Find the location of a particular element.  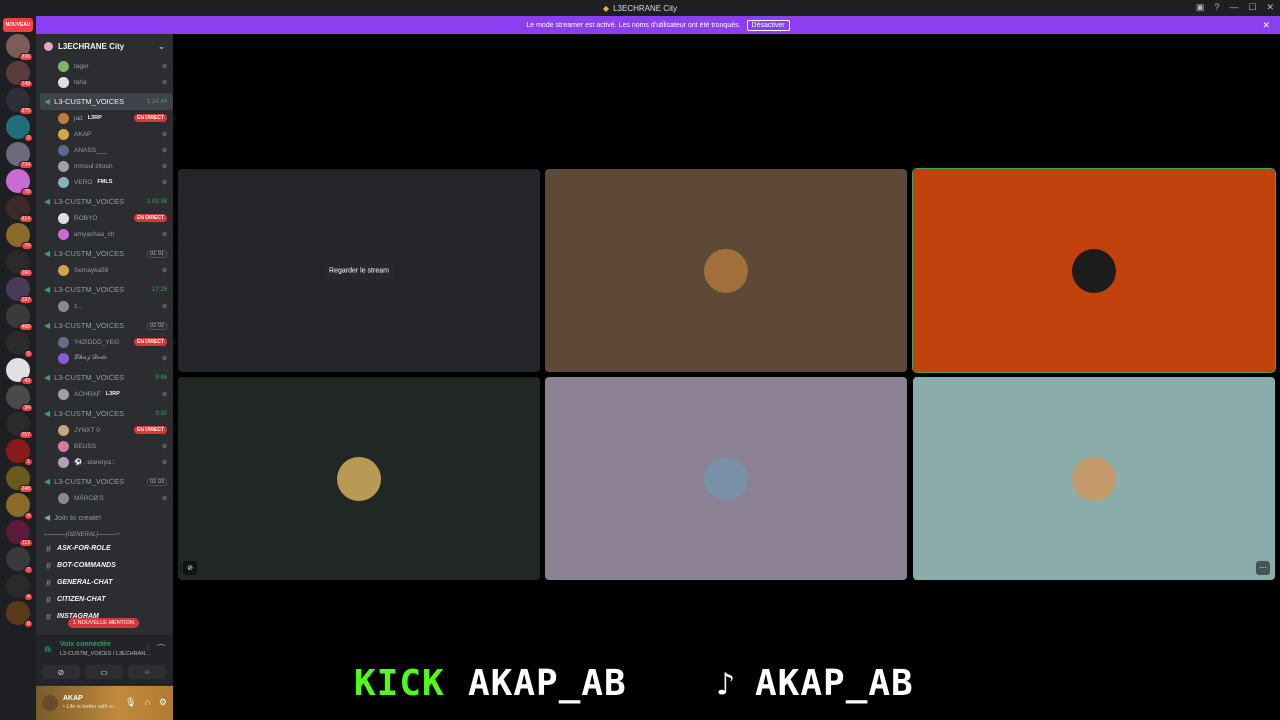

voice-user: JYNXT 0 EN DIRECT is located at coordinates (104, 430).